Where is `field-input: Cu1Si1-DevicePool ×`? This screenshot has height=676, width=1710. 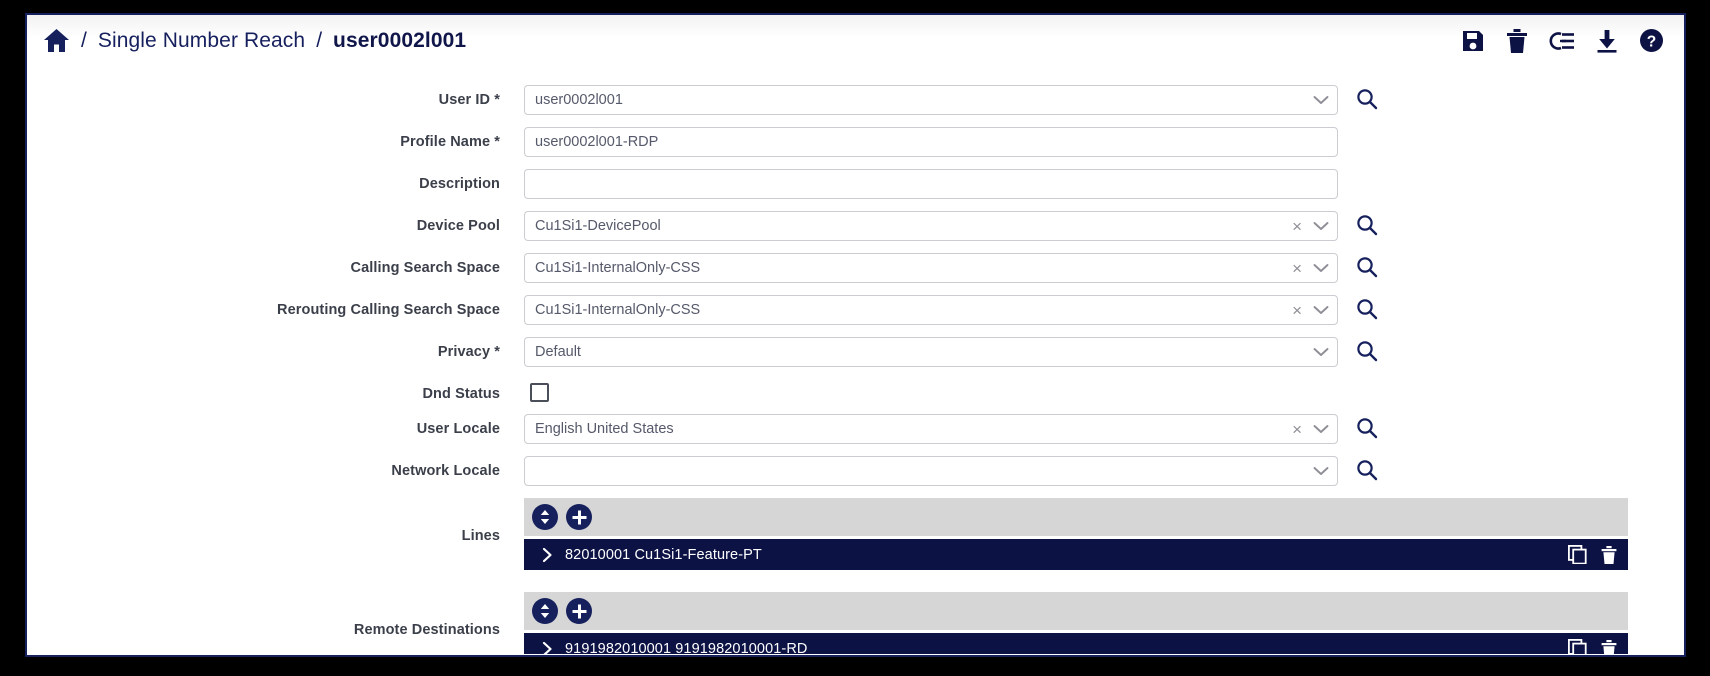
field-input: Cu1Si1-DevicePool × is located at coordinates (931, 226).